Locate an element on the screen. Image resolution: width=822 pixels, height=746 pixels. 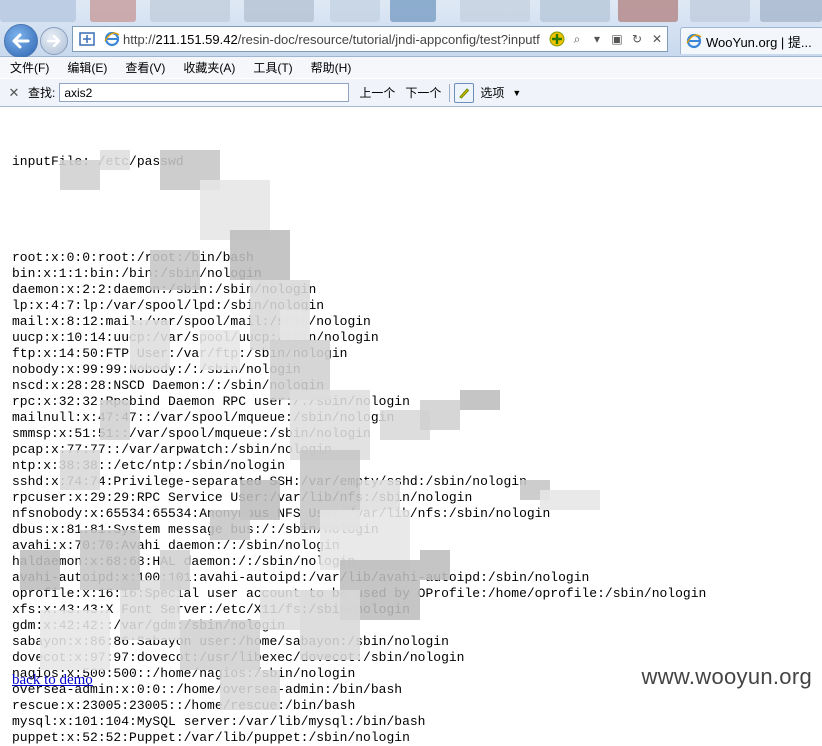
ie-page-icon is located at coordinates (112, 39).